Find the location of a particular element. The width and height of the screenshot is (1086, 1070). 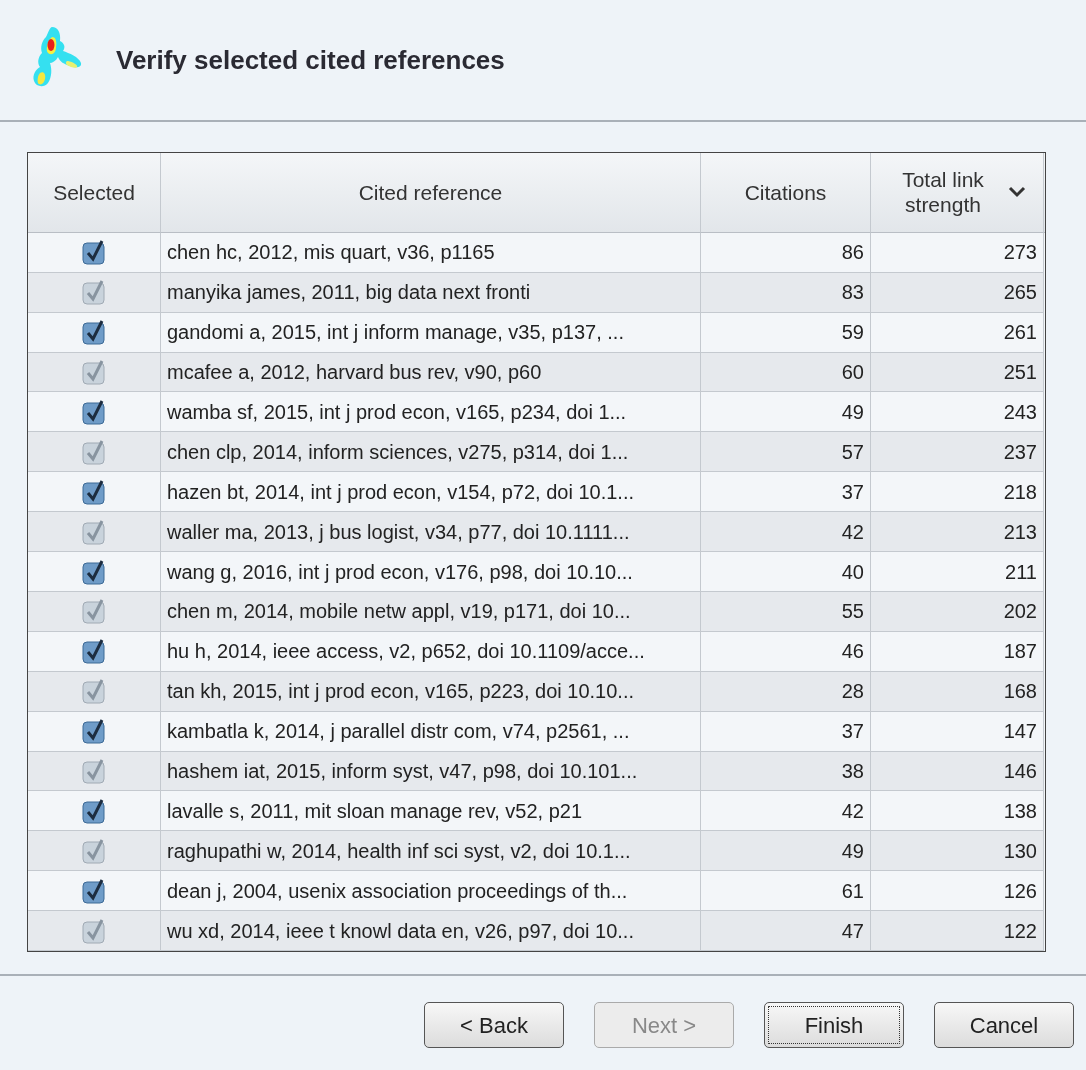

dialog-button: < Back is located at coordinates (494, 1025).